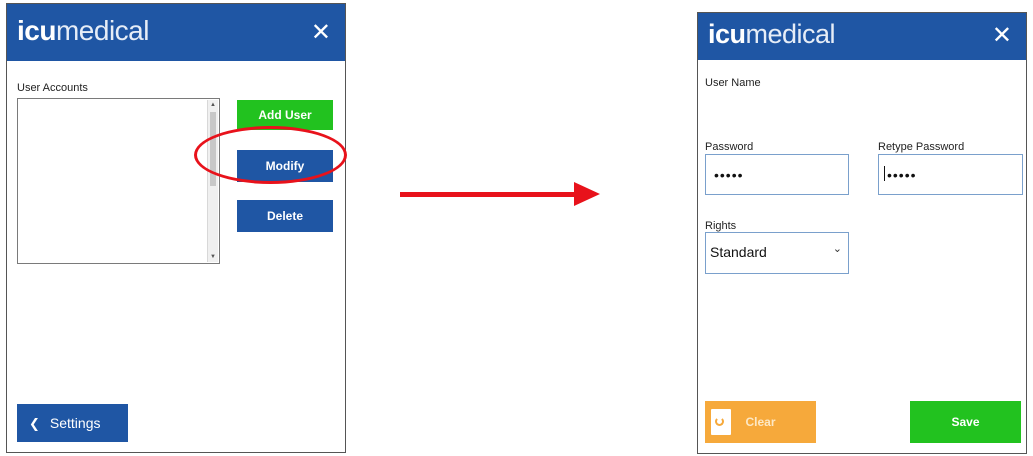 The width and height of the screenshot is (1033, 456). What do you see at coordinates (738, 252) in the screenshot?
I see `rights-selected-value: Standard` at bounding box center [738, 252].